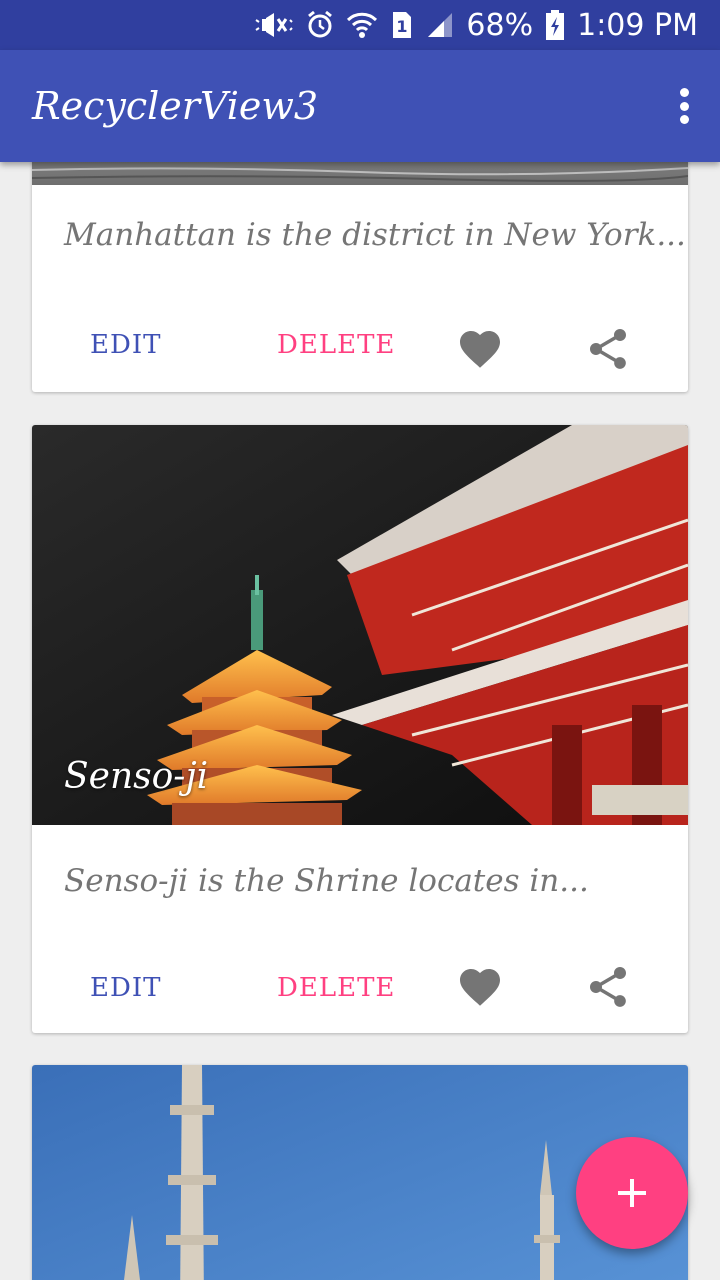 This screenshot has width=720, height=1280. Describe the element at coordinates (274, 25) in the screenshot. I see `mute-icon` at that location.